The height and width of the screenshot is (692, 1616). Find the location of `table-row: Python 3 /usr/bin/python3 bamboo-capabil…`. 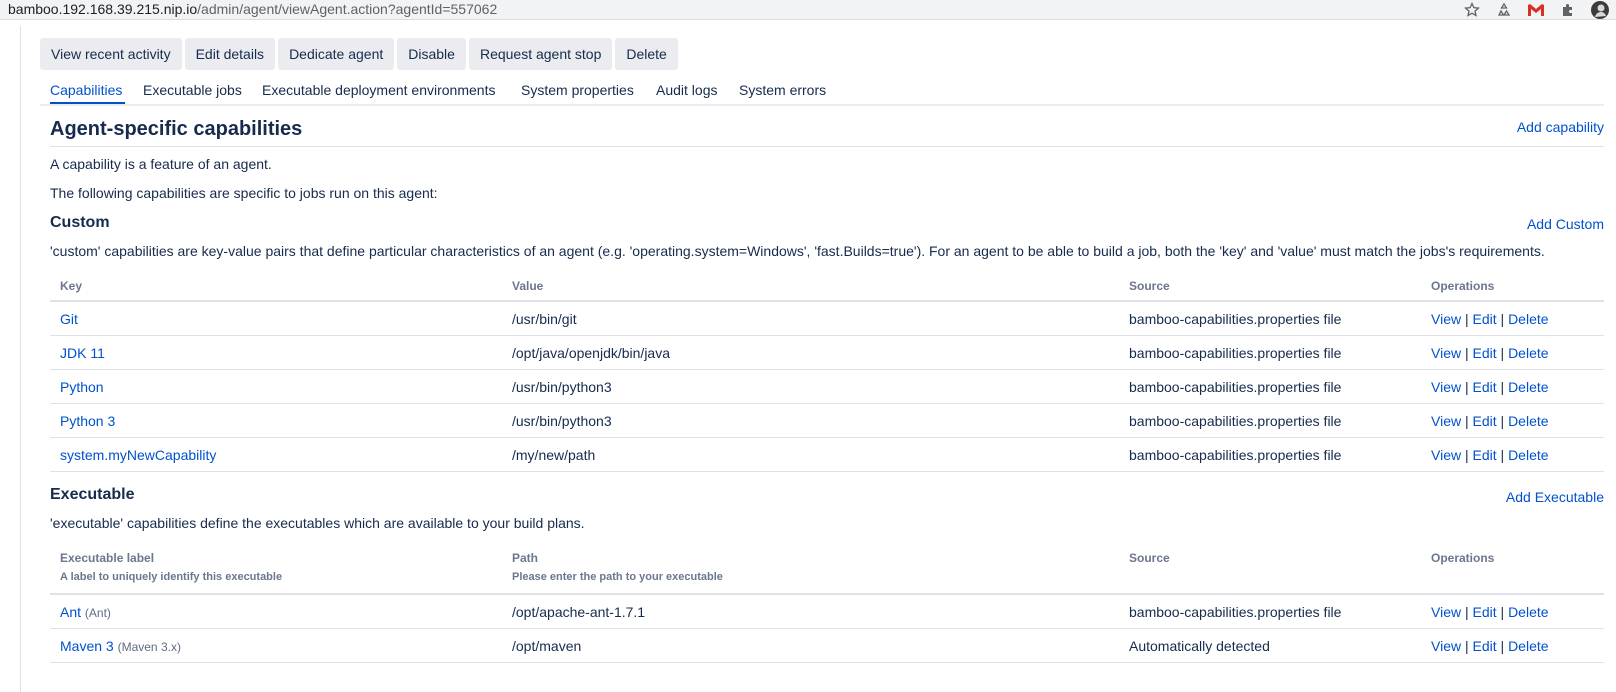

table-row: Python 3 /usr/bin/python3 bamboo-capabil… is located at coordinates (827, 421).